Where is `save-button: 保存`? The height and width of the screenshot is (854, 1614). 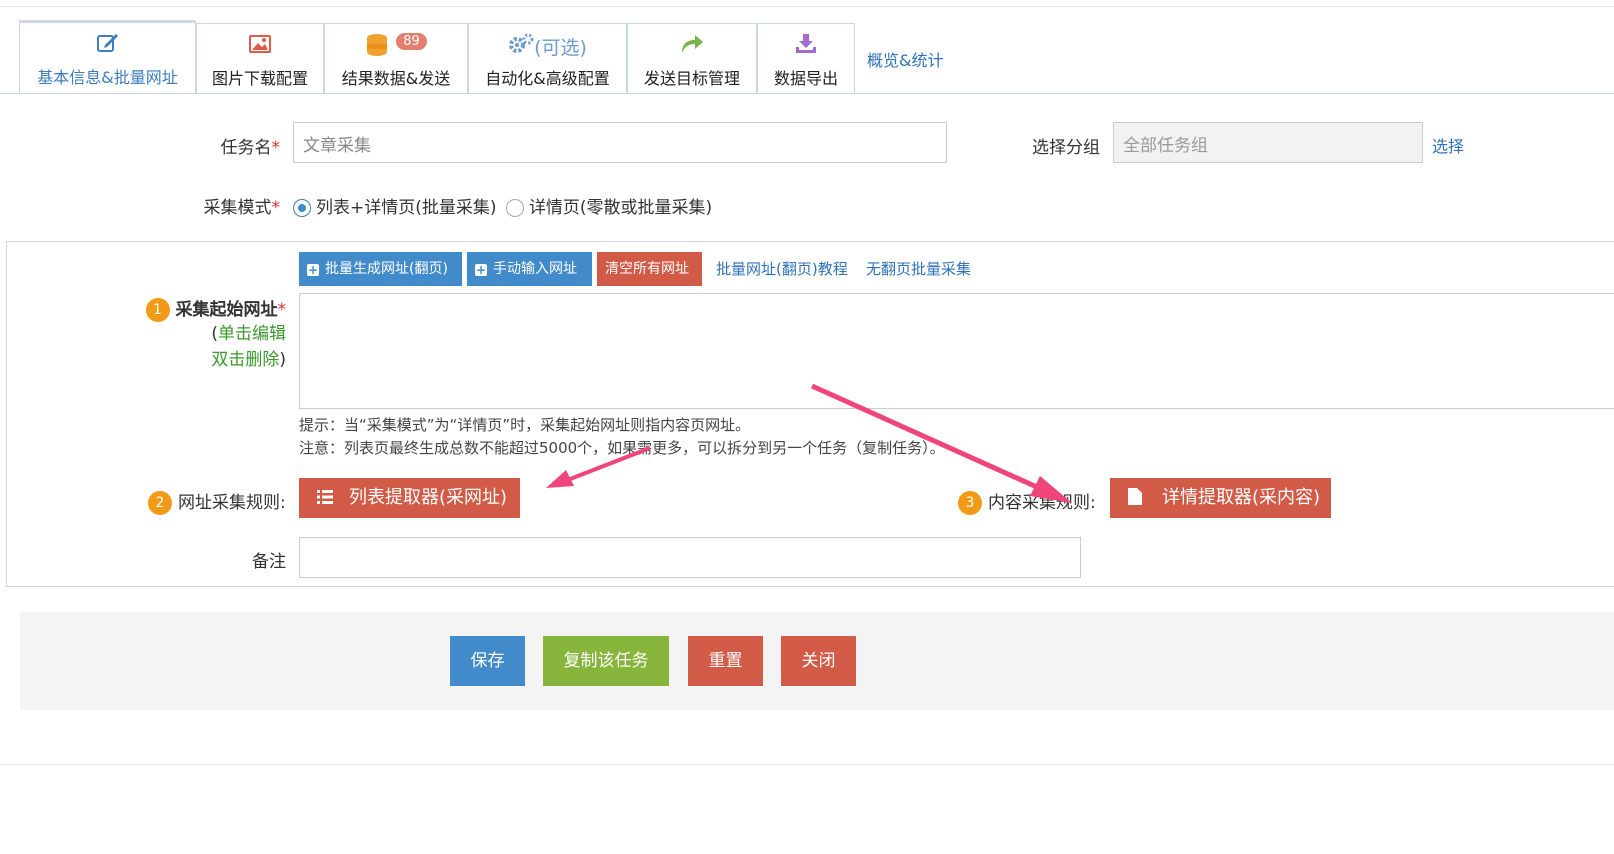
save-button: 保存 is located at coordinates (487, 661).